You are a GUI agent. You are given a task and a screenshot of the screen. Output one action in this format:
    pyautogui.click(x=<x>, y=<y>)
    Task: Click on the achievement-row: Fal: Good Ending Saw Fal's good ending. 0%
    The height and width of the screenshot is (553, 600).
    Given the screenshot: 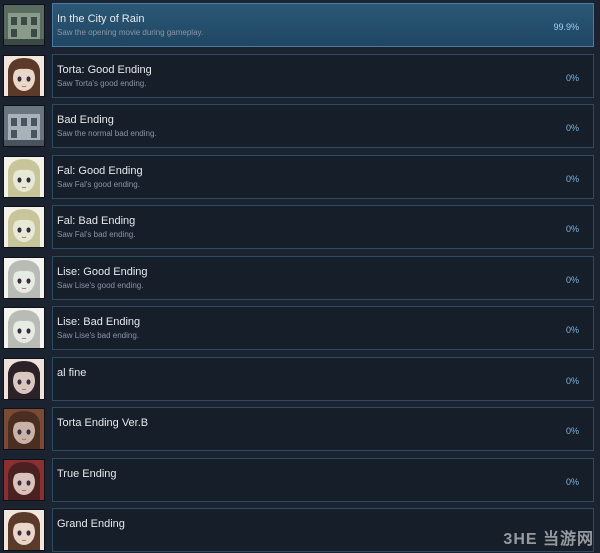 What is the action you would take?
    pyautogui.click(x=300, y=176)
    